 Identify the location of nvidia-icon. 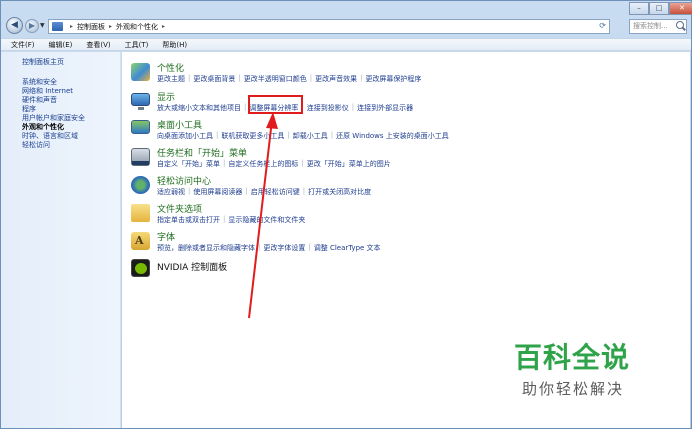
(140, 268).